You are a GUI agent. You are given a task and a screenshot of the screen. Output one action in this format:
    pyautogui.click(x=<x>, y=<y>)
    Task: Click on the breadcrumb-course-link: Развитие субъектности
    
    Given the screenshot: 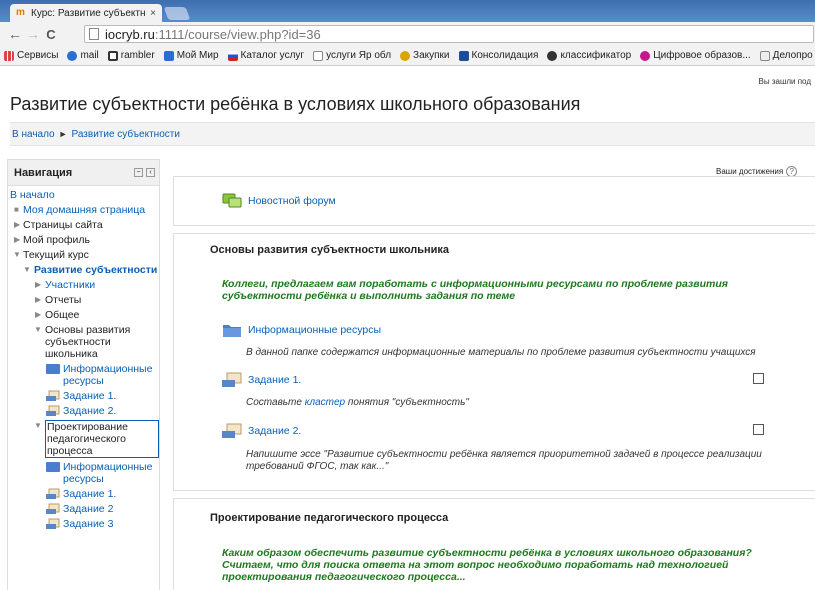 What is the action you would take?
    pyautogui.click(x=126, y=134)
    